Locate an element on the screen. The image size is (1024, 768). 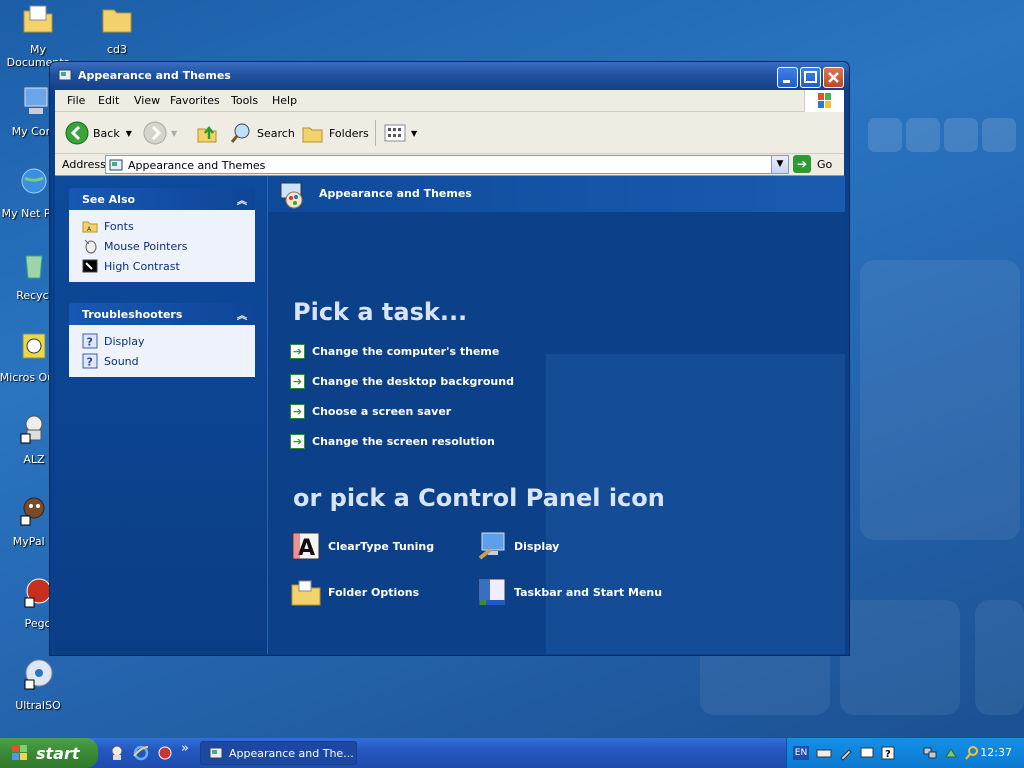
mypal-shortcut-icon is located at coordinates (32, 511).